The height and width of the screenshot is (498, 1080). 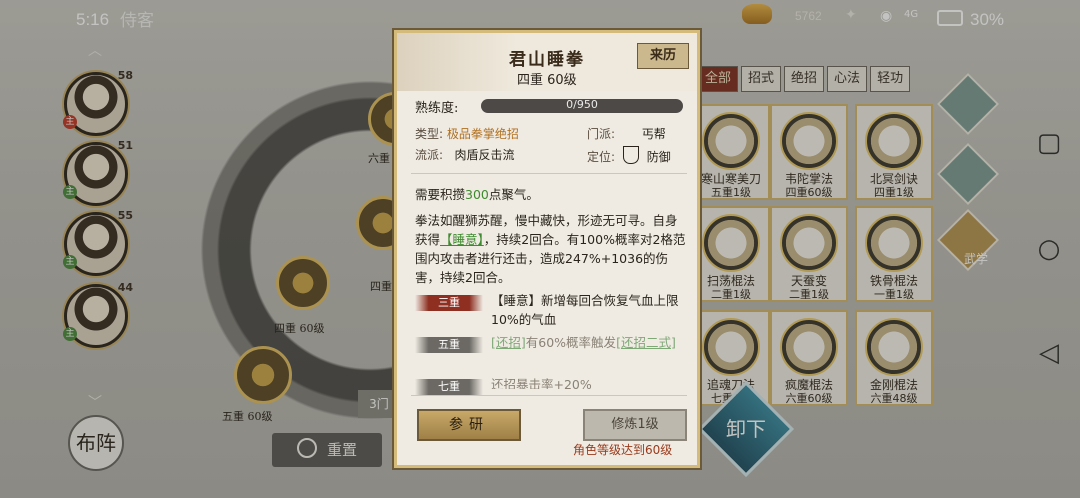 I want to click on counter2-link: [还招二式], so click(x=646, y=342).